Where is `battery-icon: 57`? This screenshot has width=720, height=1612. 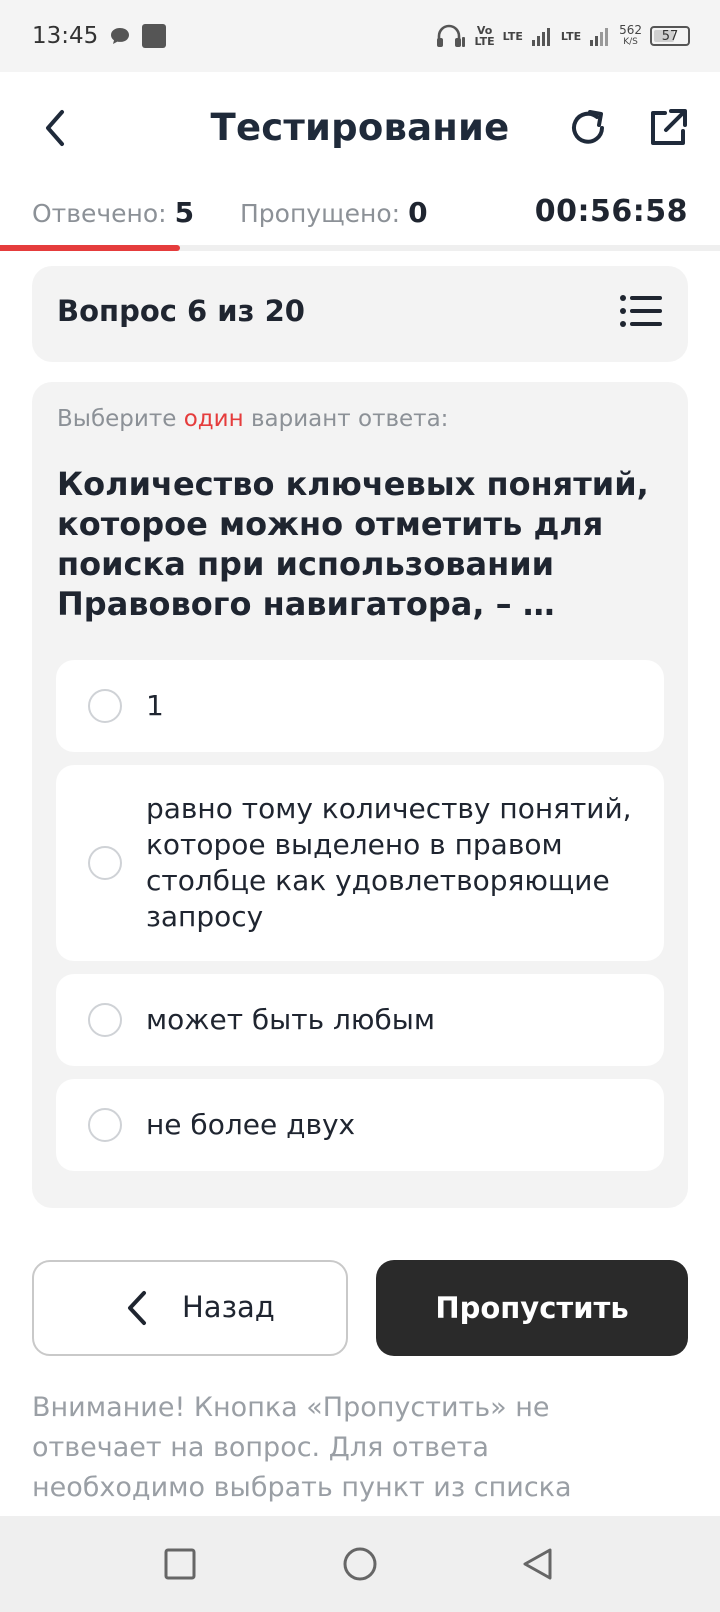 battery-icon: 57 is located at coordinates (670, 36).